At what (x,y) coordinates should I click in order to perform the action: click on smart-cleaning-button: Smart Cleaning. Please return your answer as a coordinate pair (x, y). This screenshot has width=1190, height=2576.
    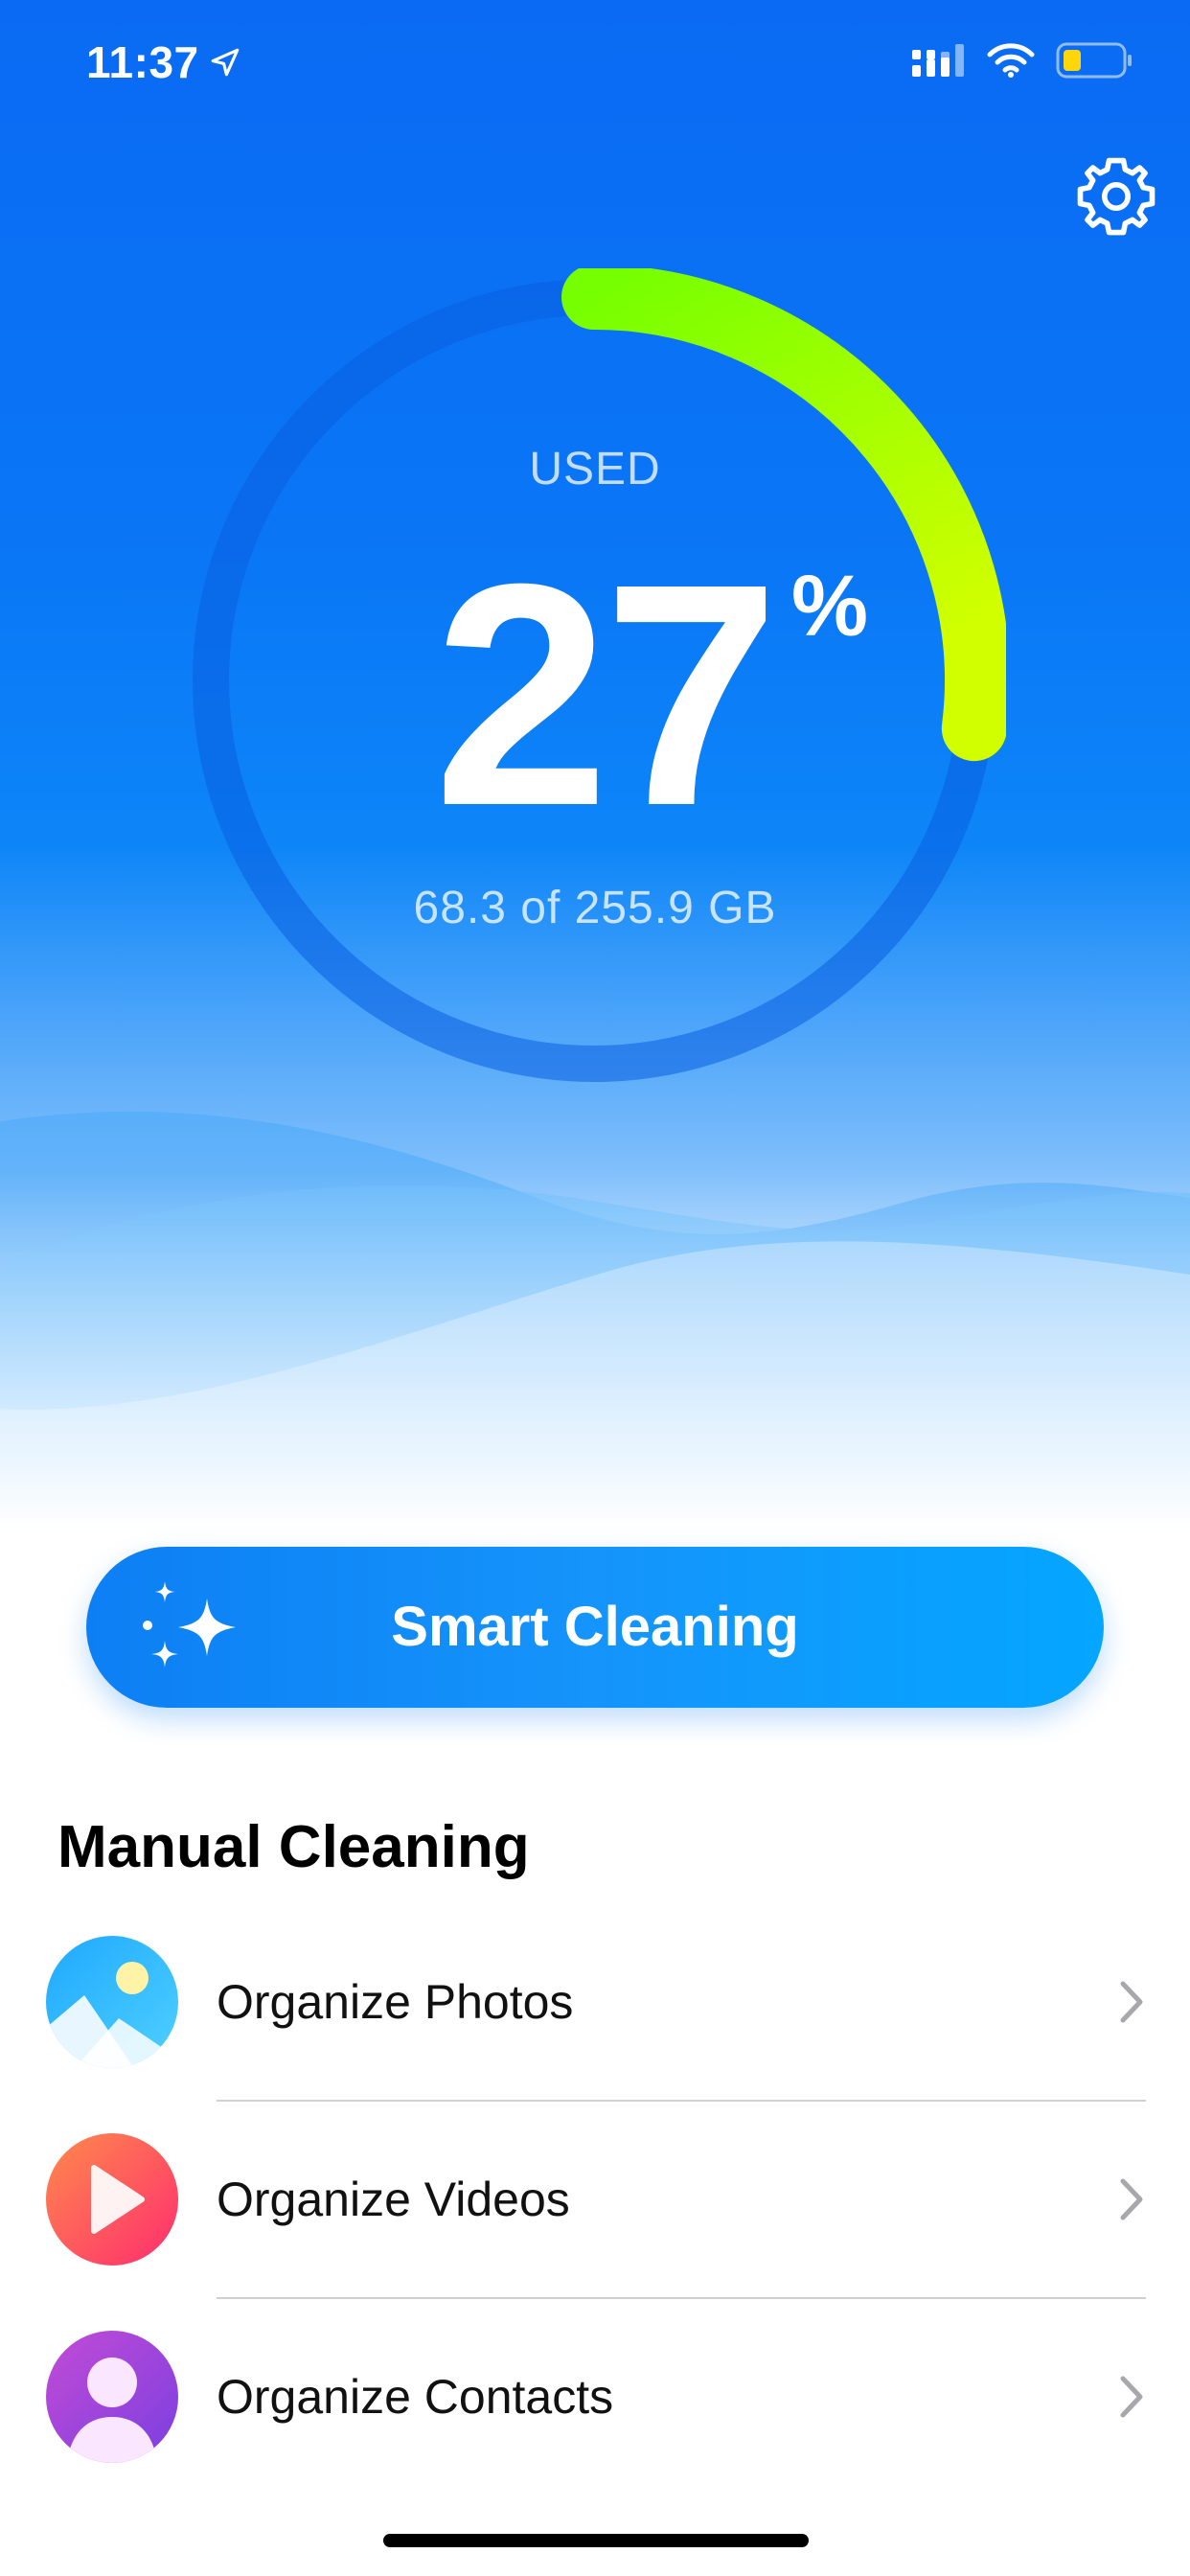
    Looking at the image, I should click on (595, 1627).